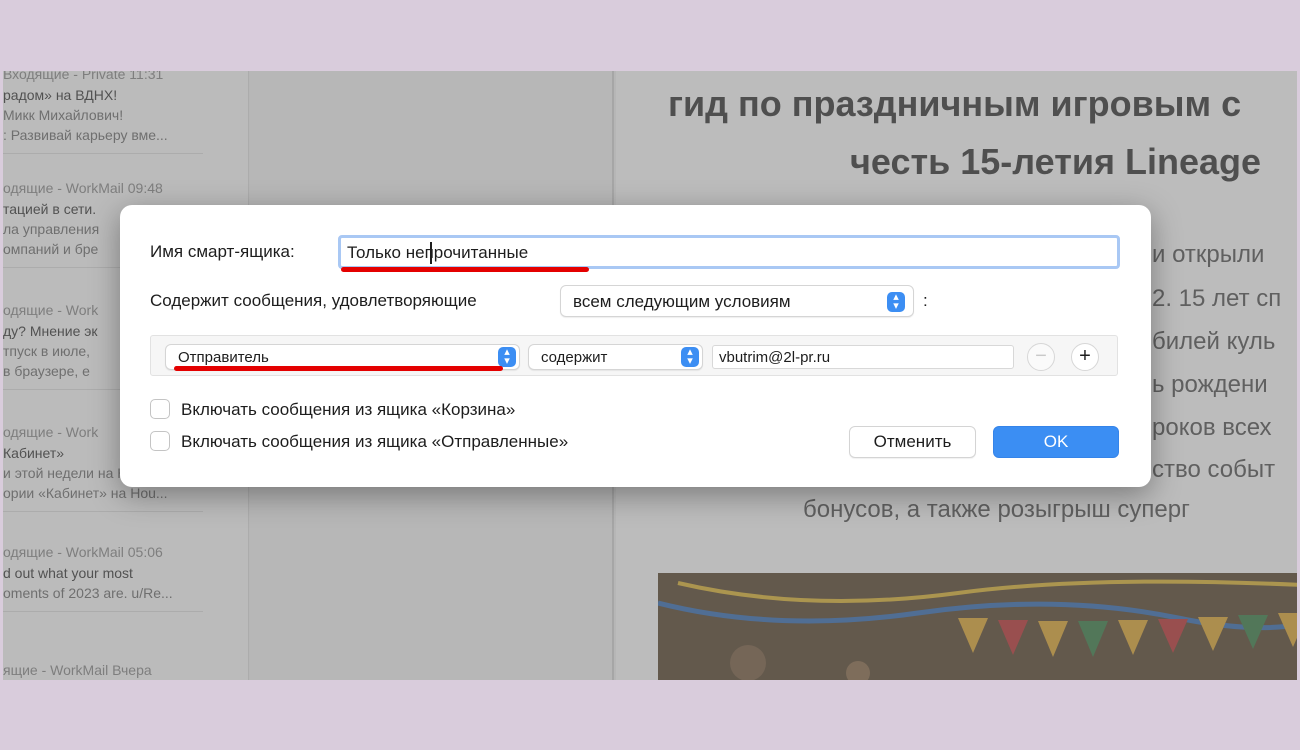 This screenshot has width=1300, height=750. Describe the element at coordinates (615, 357) in the screenshot. I see `condition-operator-select: содержит ▴ ▾` at that location.